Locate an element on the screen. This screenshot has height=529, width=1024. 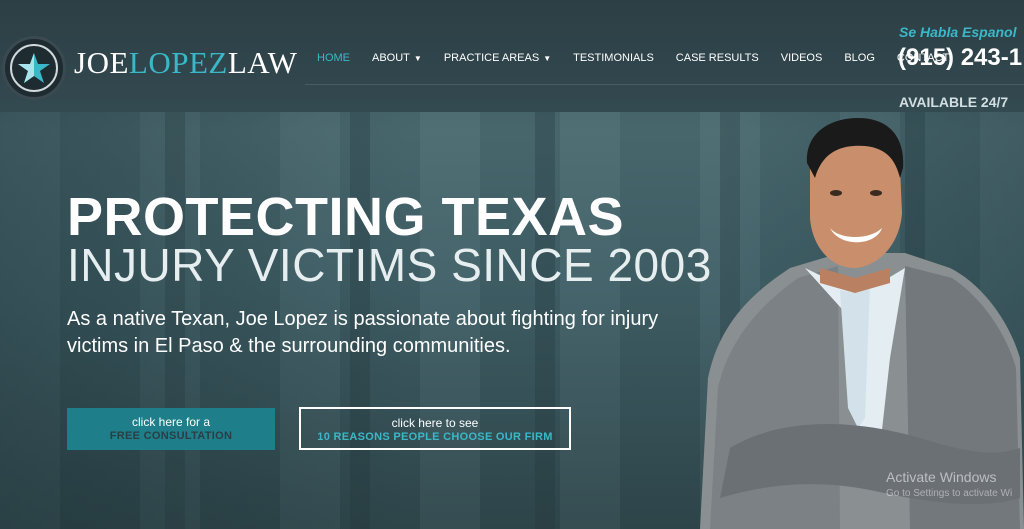
activate-windows-subtitle: Go to Settings to activate Wi is located at coordinates (949, 493).